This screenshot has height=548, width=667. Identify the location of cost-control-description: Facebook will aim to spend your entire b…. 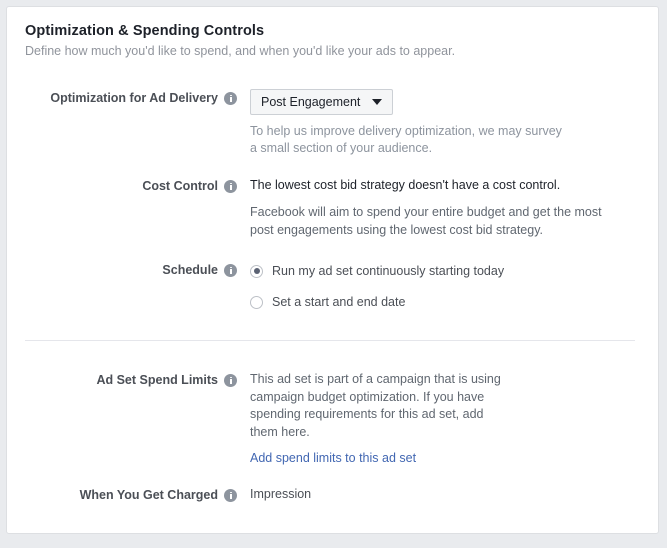
(426, 221).